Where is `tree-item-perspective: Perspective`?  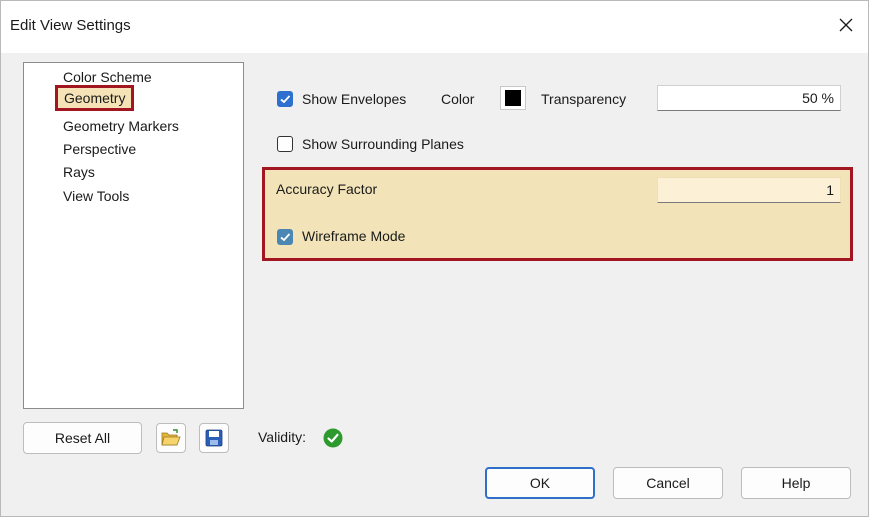 tree-item-perspective: Perspective is located at coordinates (99, 149).